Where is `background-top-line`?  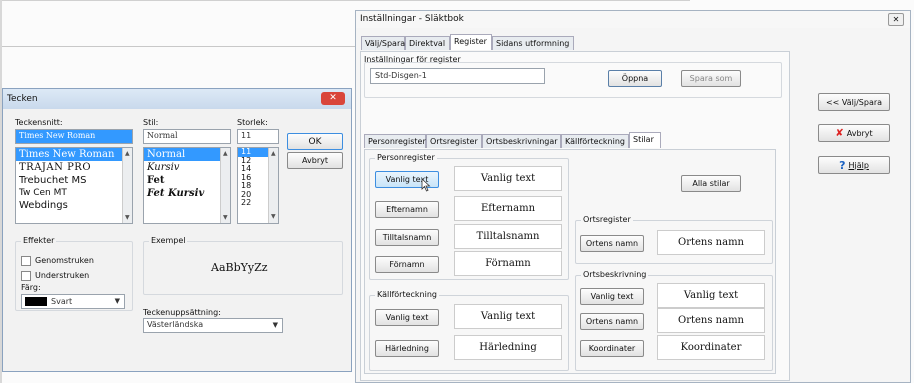
background-top-line is located at coordinates (345, 0).